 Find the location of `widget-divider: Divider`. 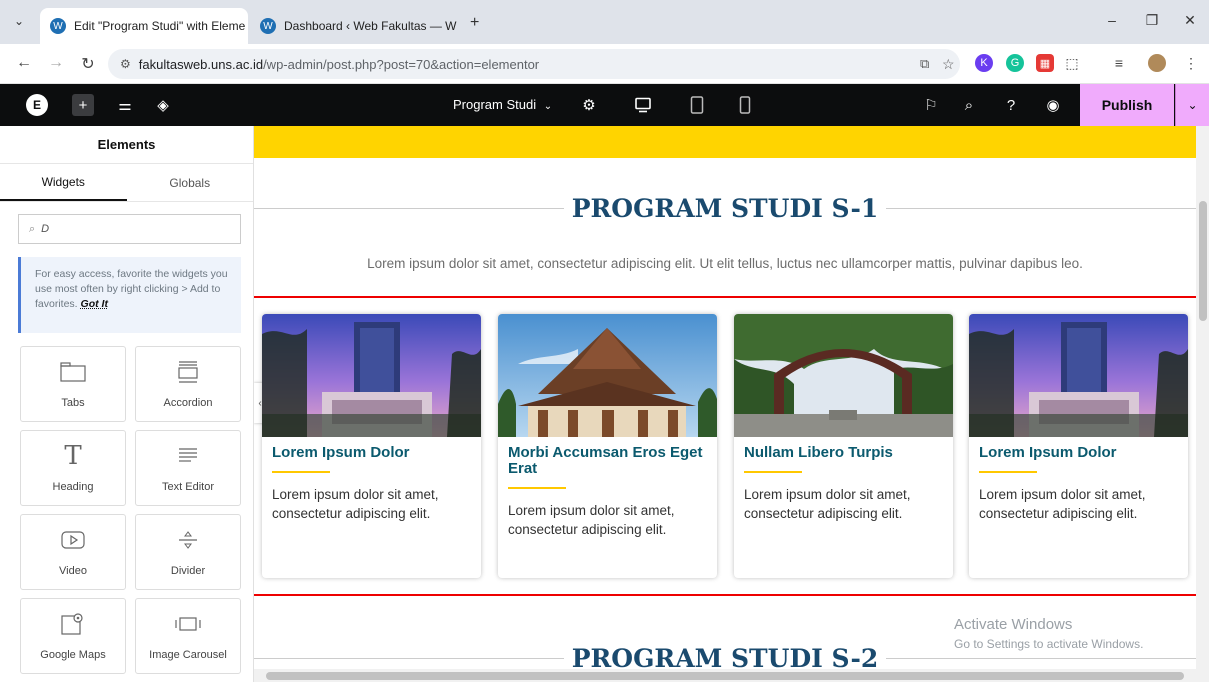

widget-divider: Divider is located at coordinates (188, 552).